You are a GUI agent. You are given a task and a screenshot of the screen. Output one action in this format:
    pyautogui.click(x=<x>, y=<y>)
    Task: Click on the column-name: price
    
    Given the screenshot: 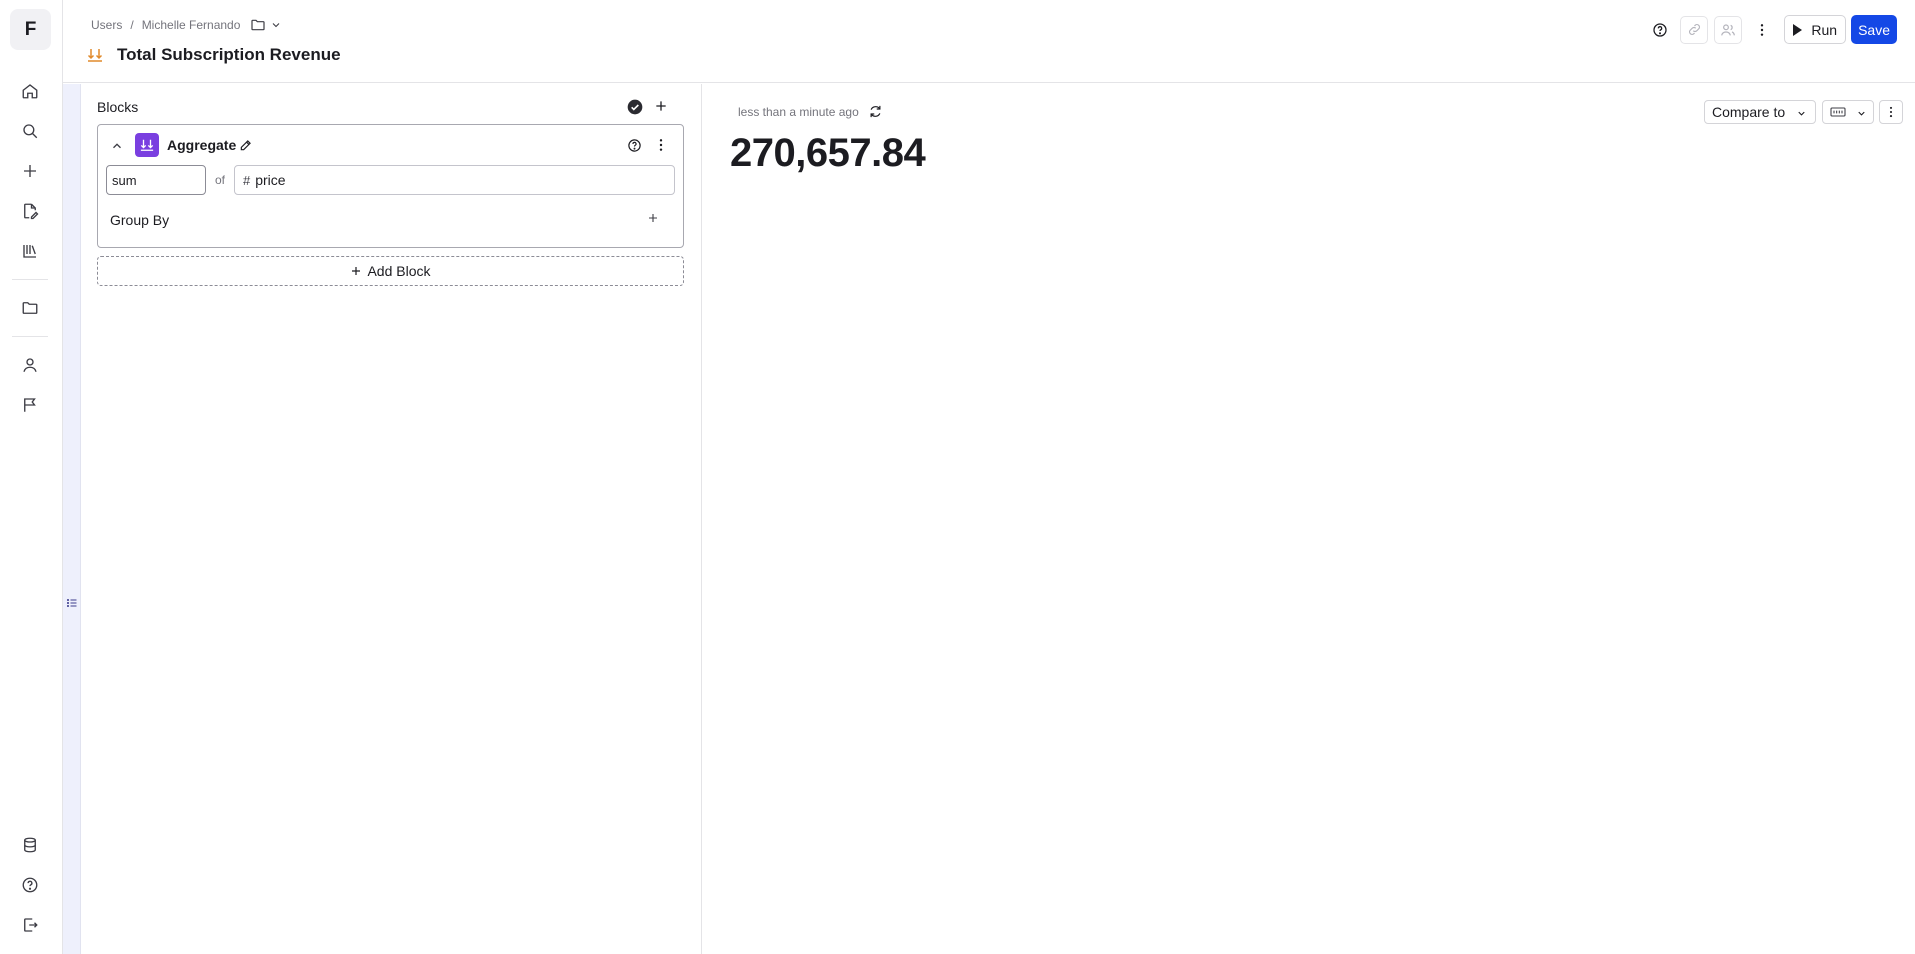 What is the action you would take?
    pyautogui.click(x=270, y=180)
    